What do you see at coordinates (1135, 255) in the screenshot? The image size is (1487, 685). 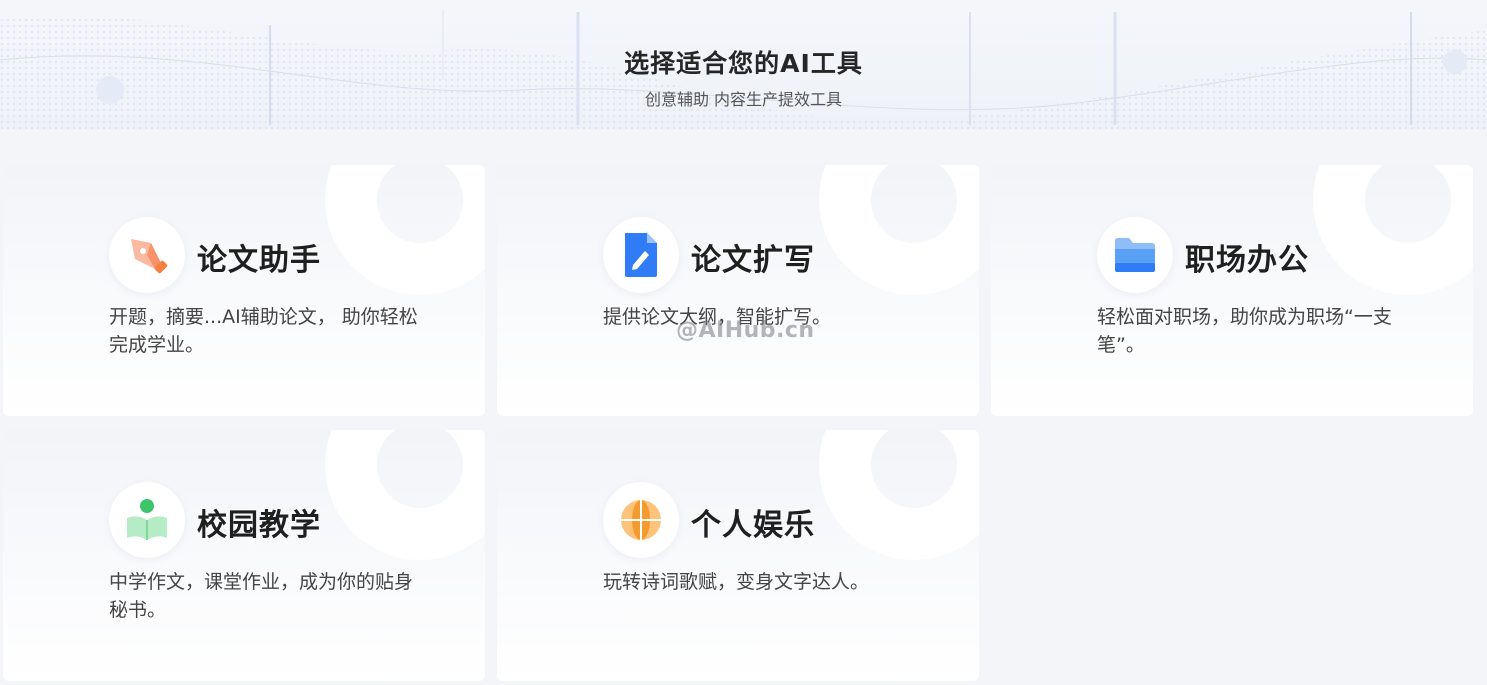 I see `folder-icon` at bounding box center [1135, 255].